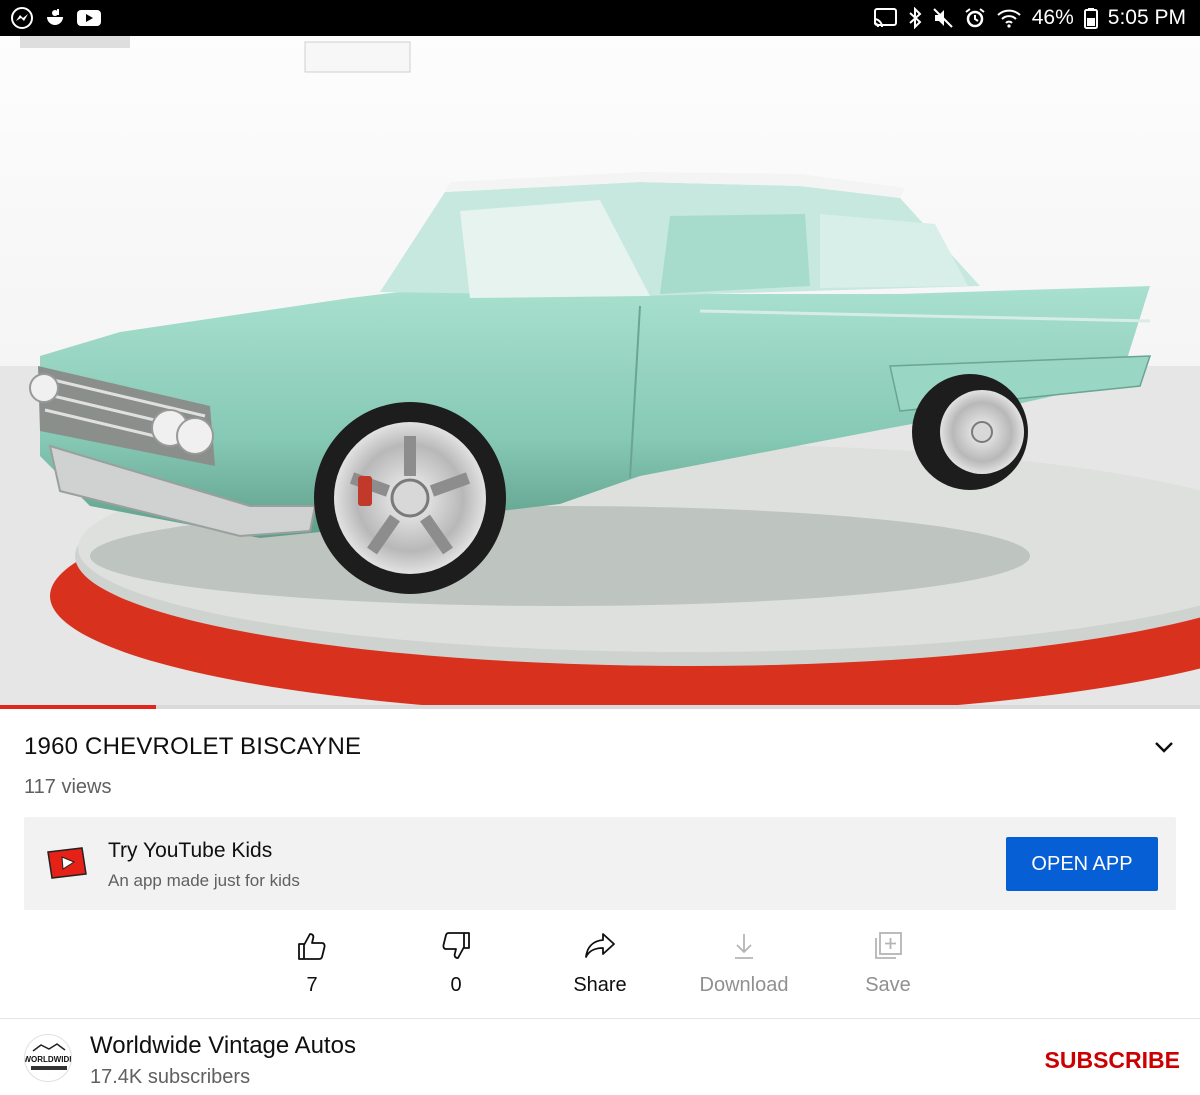 This screenshot has height=1095, width=1200. What do you see at coordinates (193, 746) in the screenshot?
I see `video-title: 1960 CHEVROLET BISCAYNE` at bounding box center [193, 746].